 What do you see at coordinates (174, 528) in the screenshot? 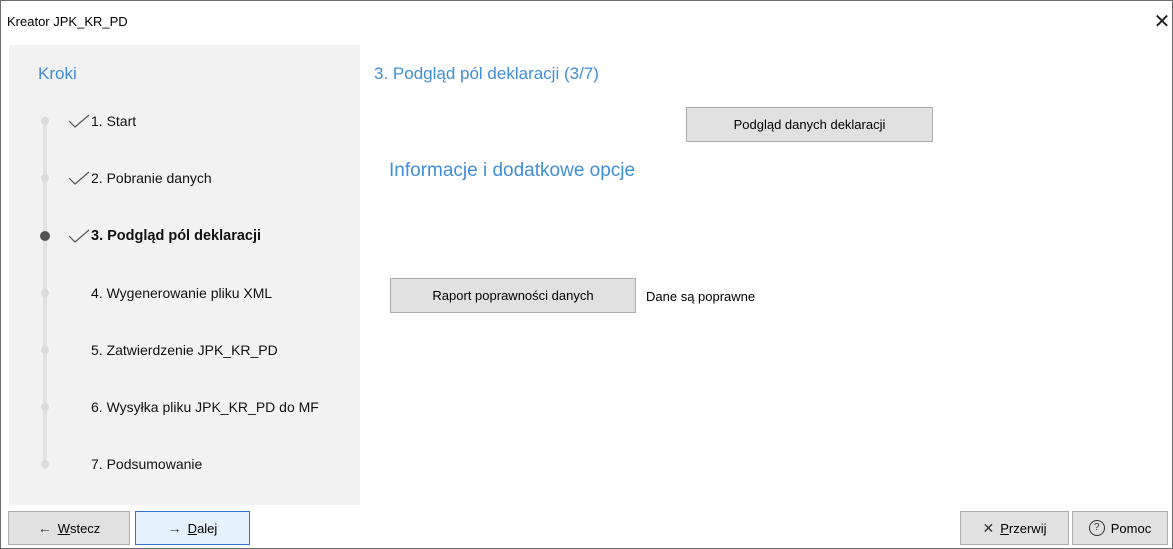
I see `arrow-right-icon: →` at bounding box center [174, 528].